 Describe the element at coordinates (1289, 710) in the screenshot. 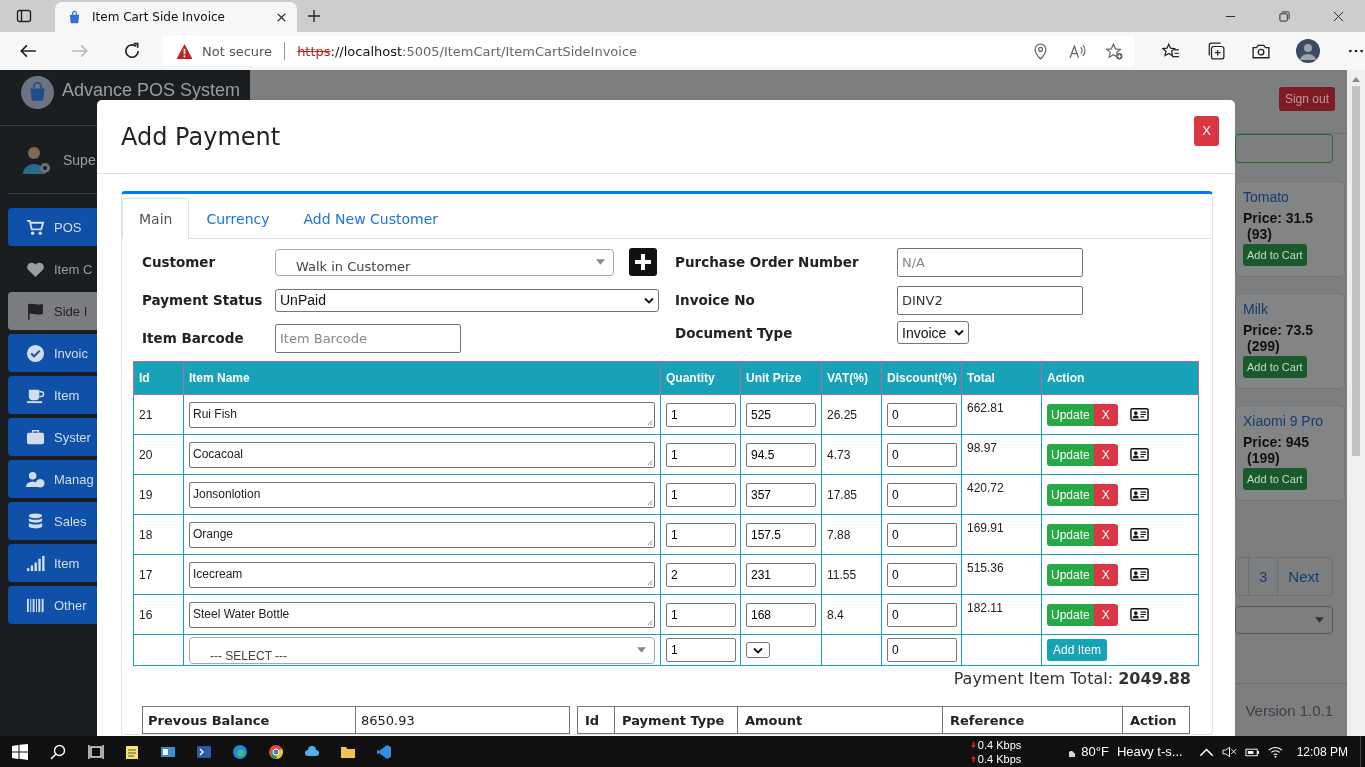

I see `version-text: Version 1.0.1` at that location.